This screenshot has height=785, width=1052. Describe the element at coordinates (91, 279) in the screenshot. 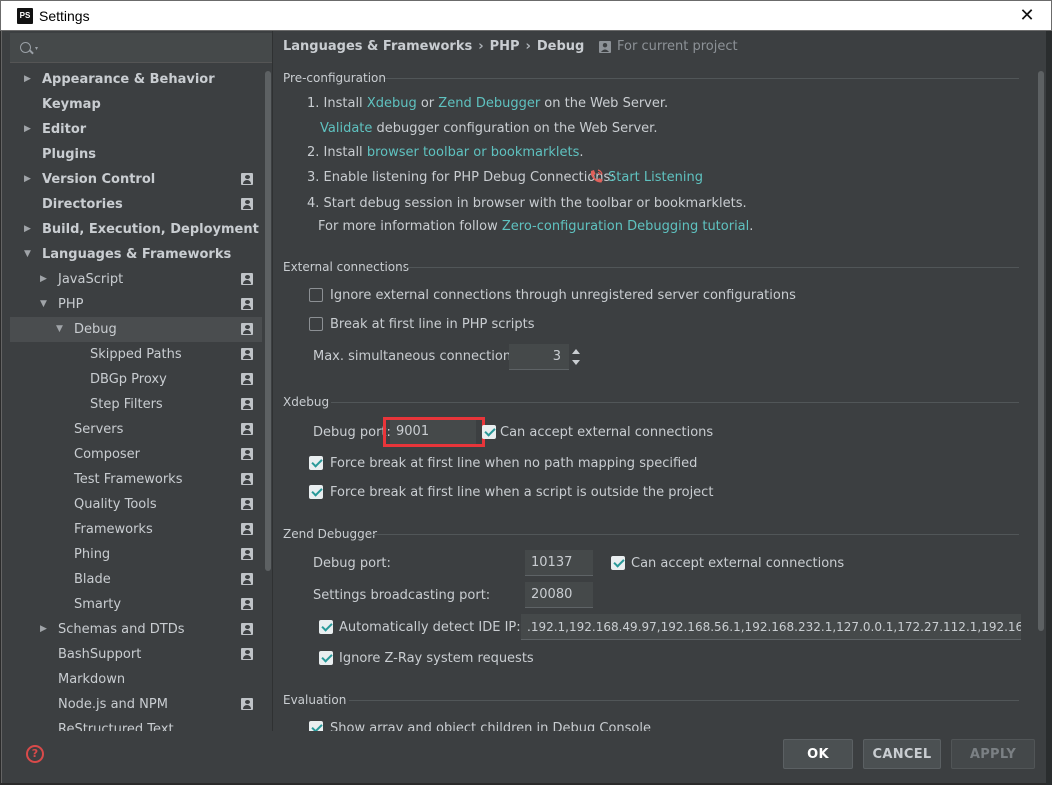

I see `sidebar-item-label: JavaScript` at that location.